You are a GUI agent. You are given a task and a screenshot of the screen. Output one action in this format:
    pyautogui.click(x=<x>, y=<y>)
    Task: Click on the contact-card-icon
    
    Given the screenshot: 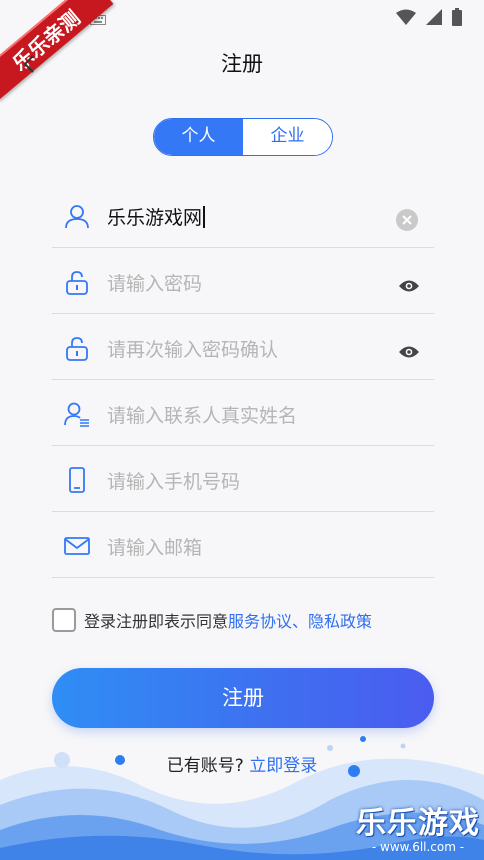 What is the action you would take?
    pyautogui.click(x=77, y=414)
    